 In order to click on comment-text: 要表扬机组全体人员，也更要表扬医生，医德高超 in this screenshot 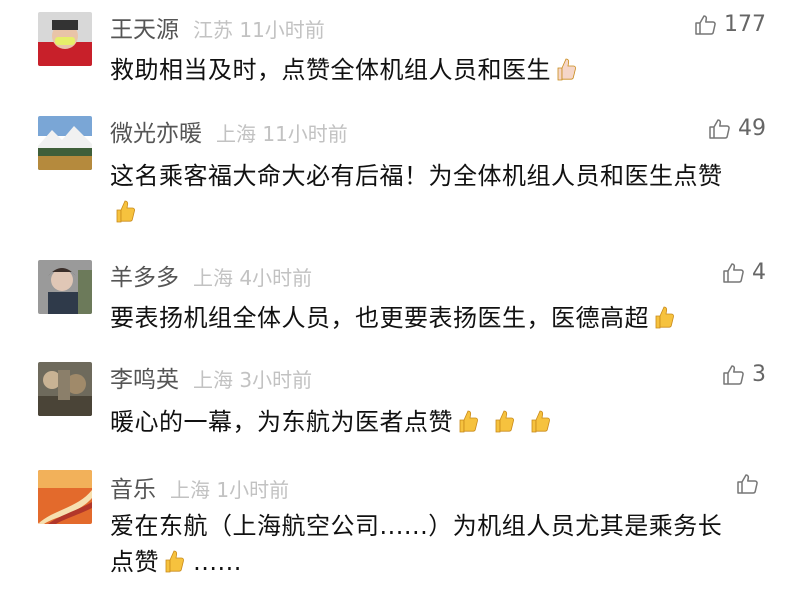, I will do `click(430, 318)`.